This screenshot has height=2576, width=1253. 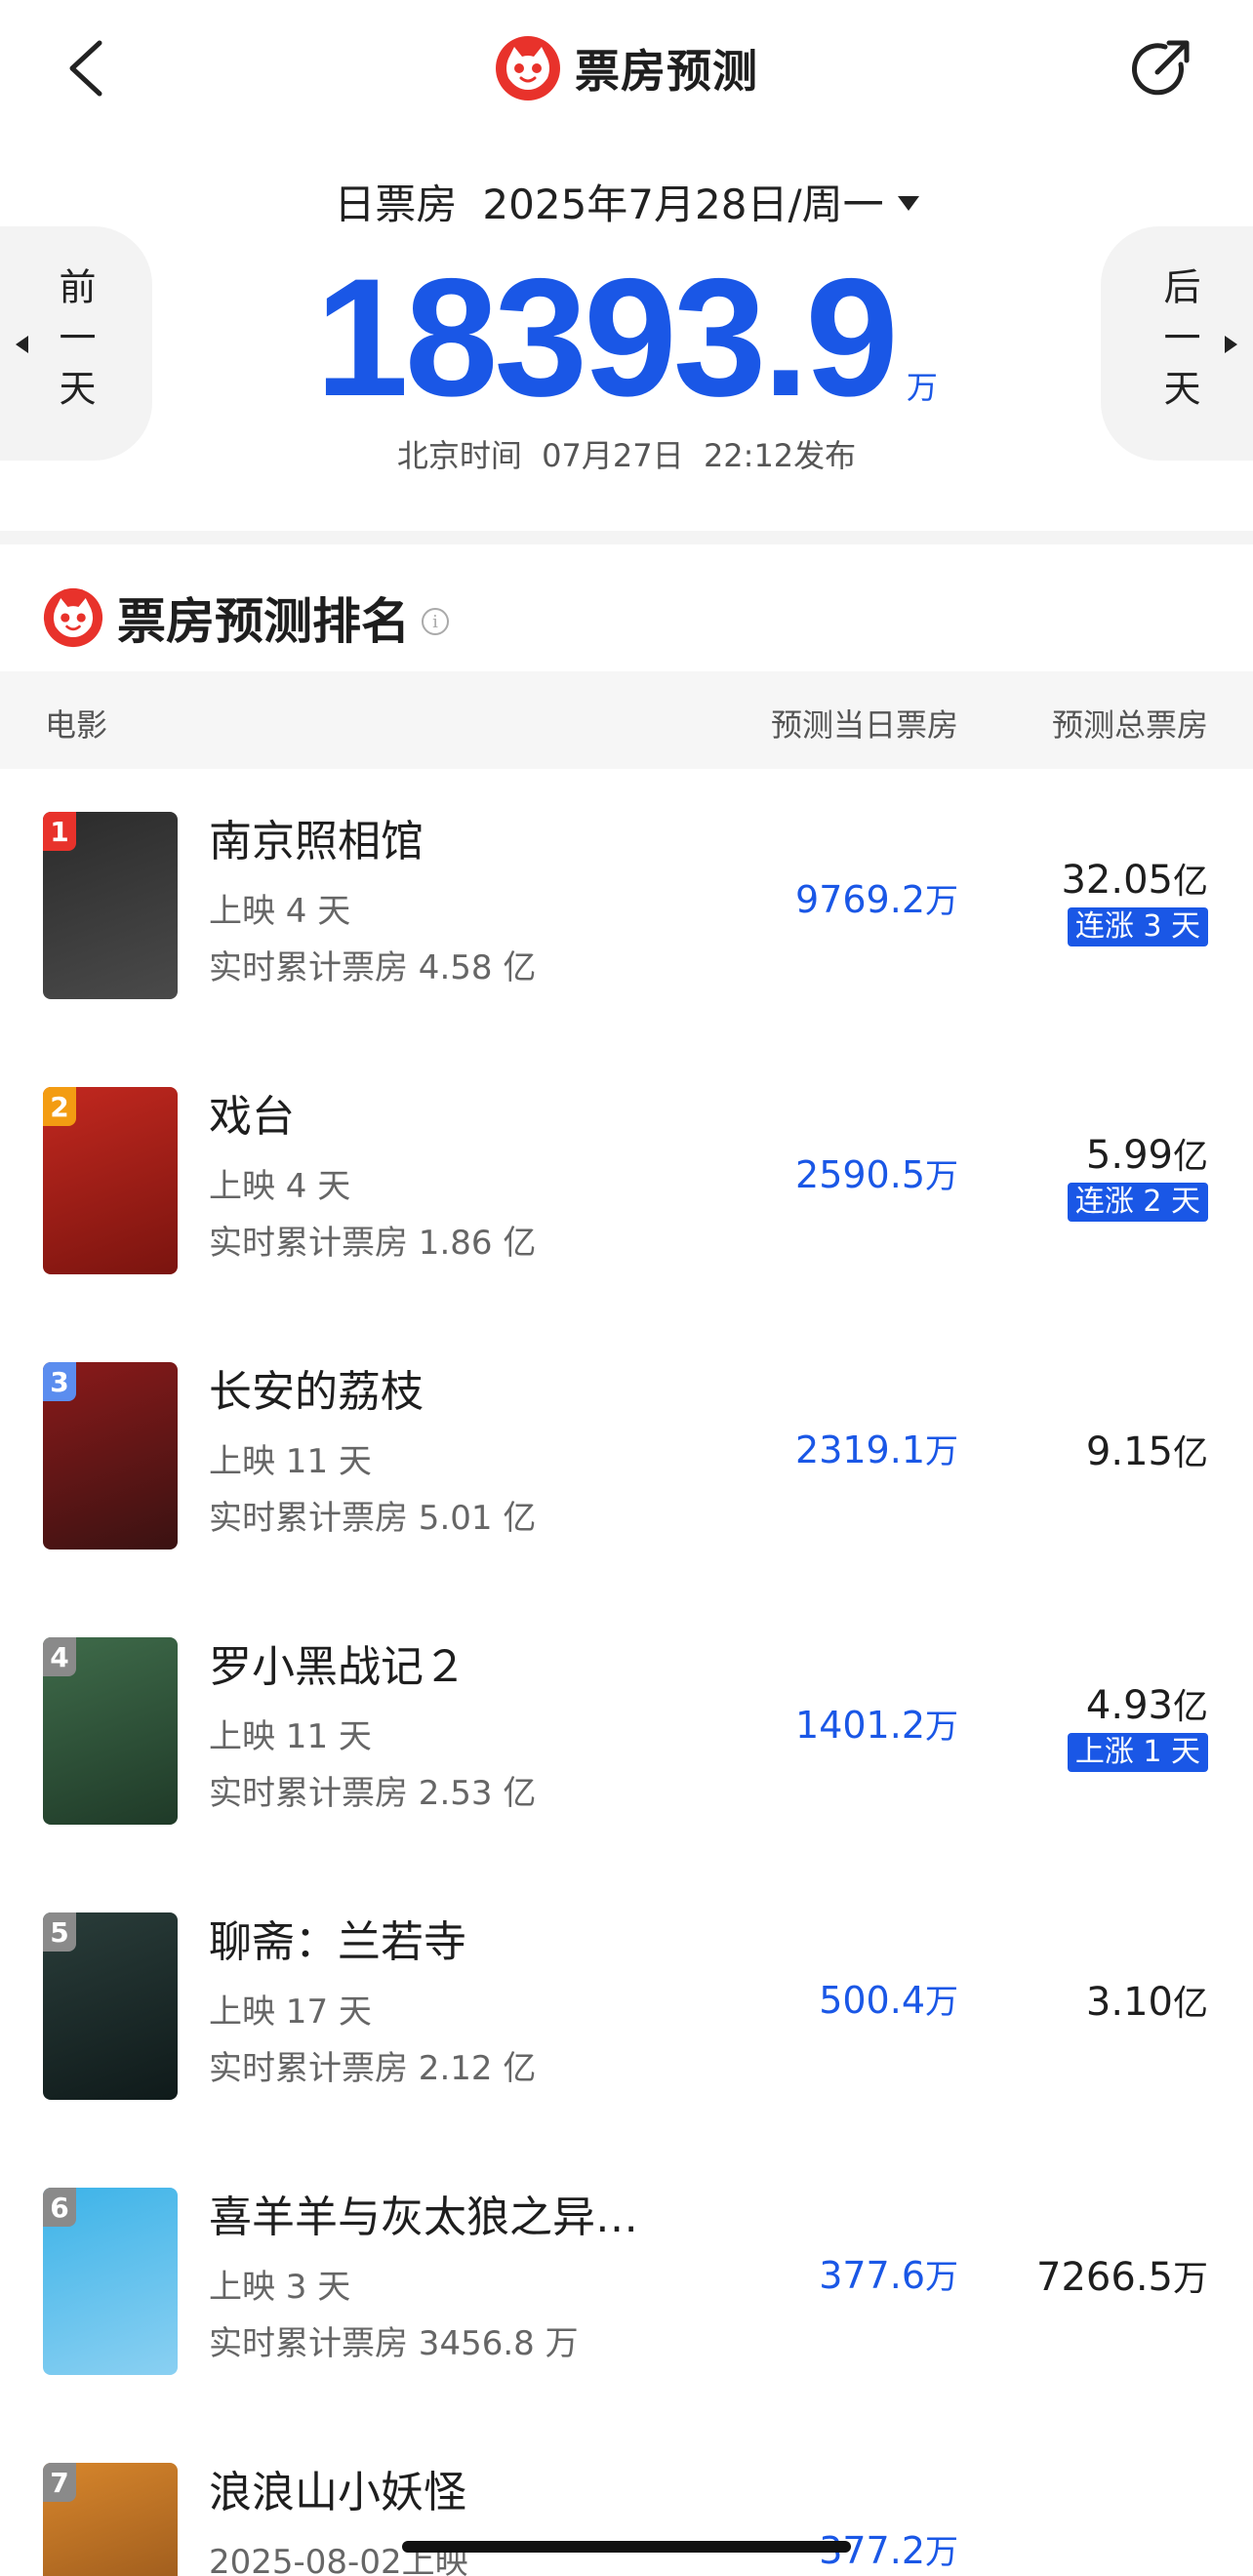 I want to click on top-nav-bar: 票房预测, so click(x=626, y=68).